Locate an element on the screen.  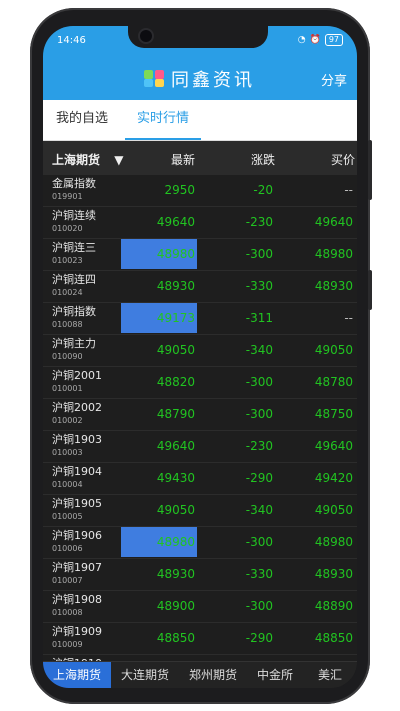
table-row: 沪铜连续 010020 49640 -230 49640 is located at coordinates (200, 223).